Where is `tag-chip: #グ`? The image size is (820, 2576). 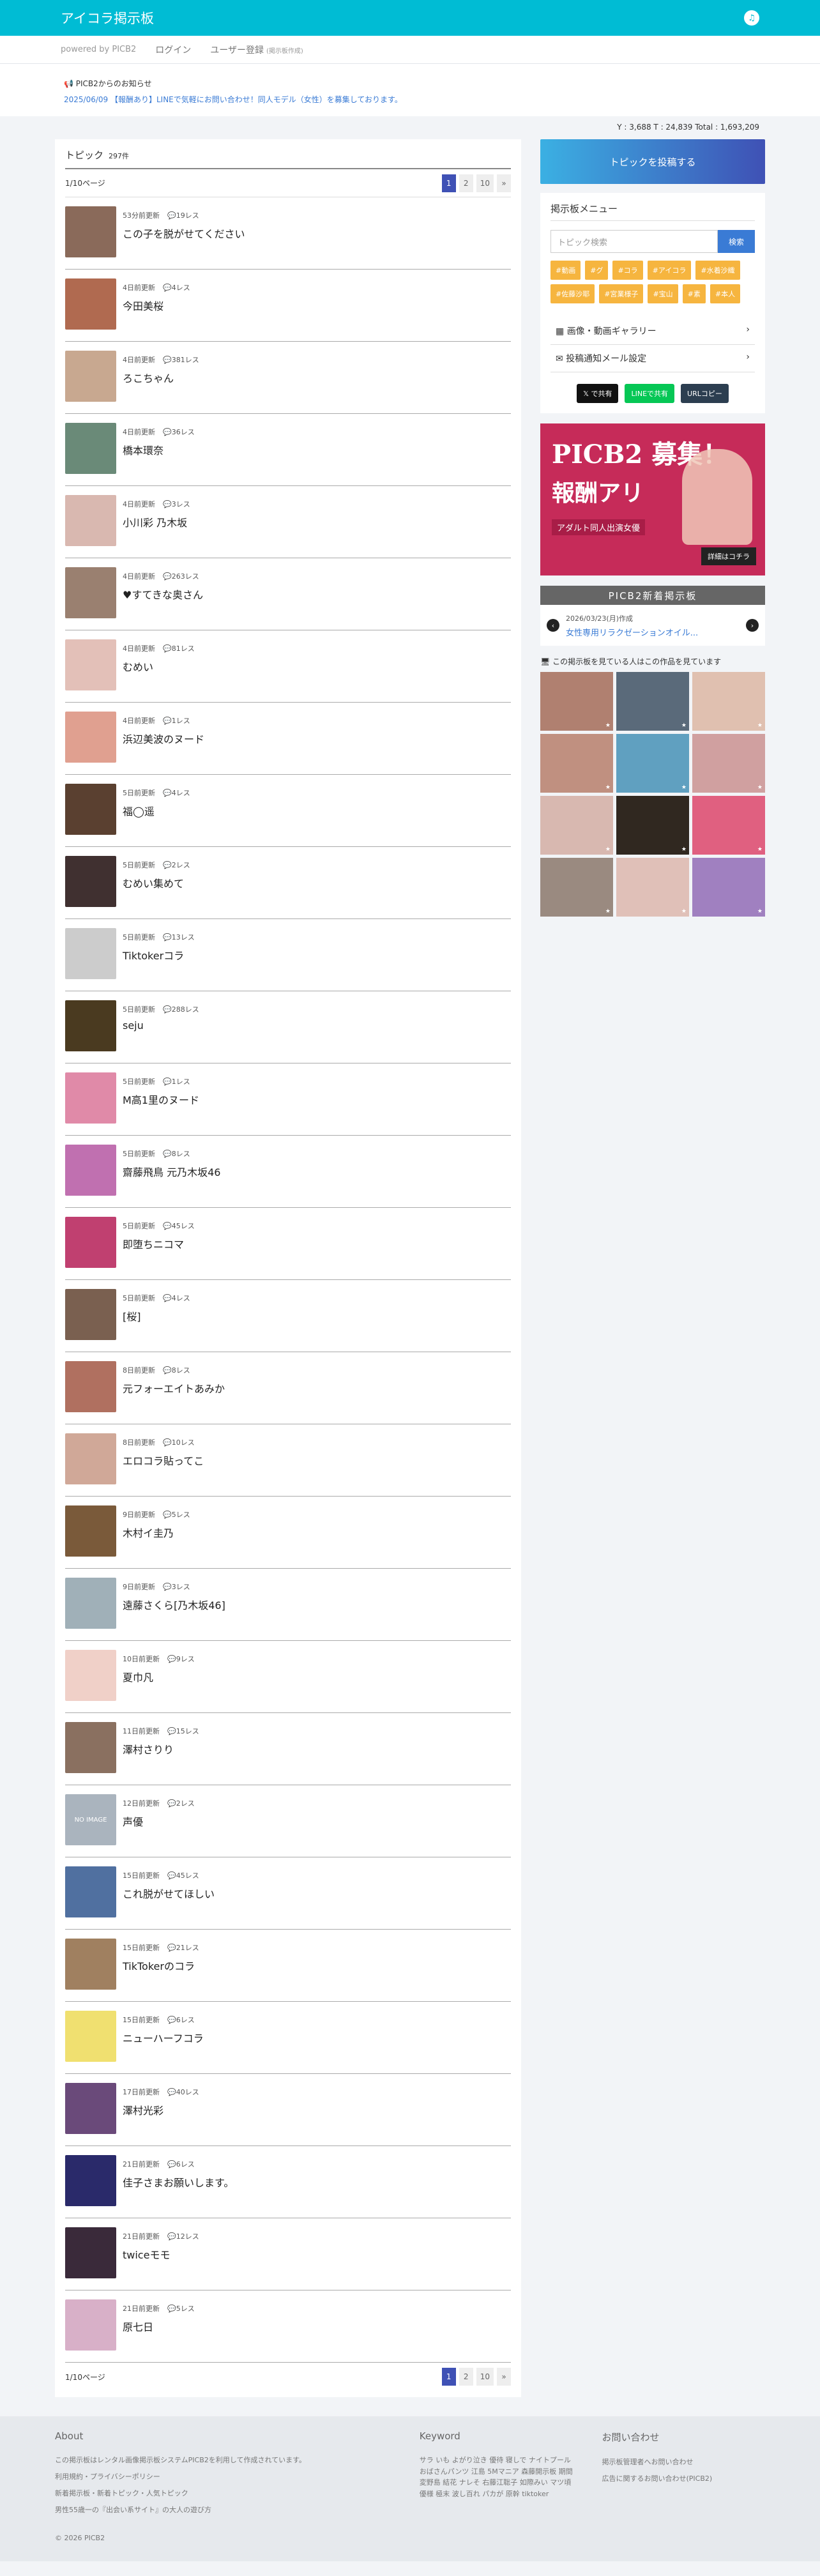 tag-chip: #グ is located at coordinates (597, 270).